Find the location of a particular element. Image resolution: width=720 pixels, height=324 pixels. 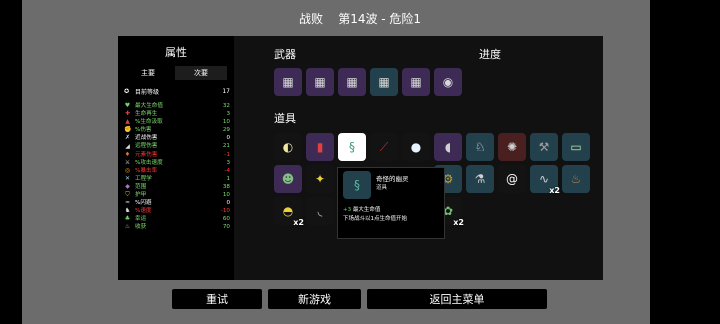

retry-button: 重试 is located at coordinates (217, 299).